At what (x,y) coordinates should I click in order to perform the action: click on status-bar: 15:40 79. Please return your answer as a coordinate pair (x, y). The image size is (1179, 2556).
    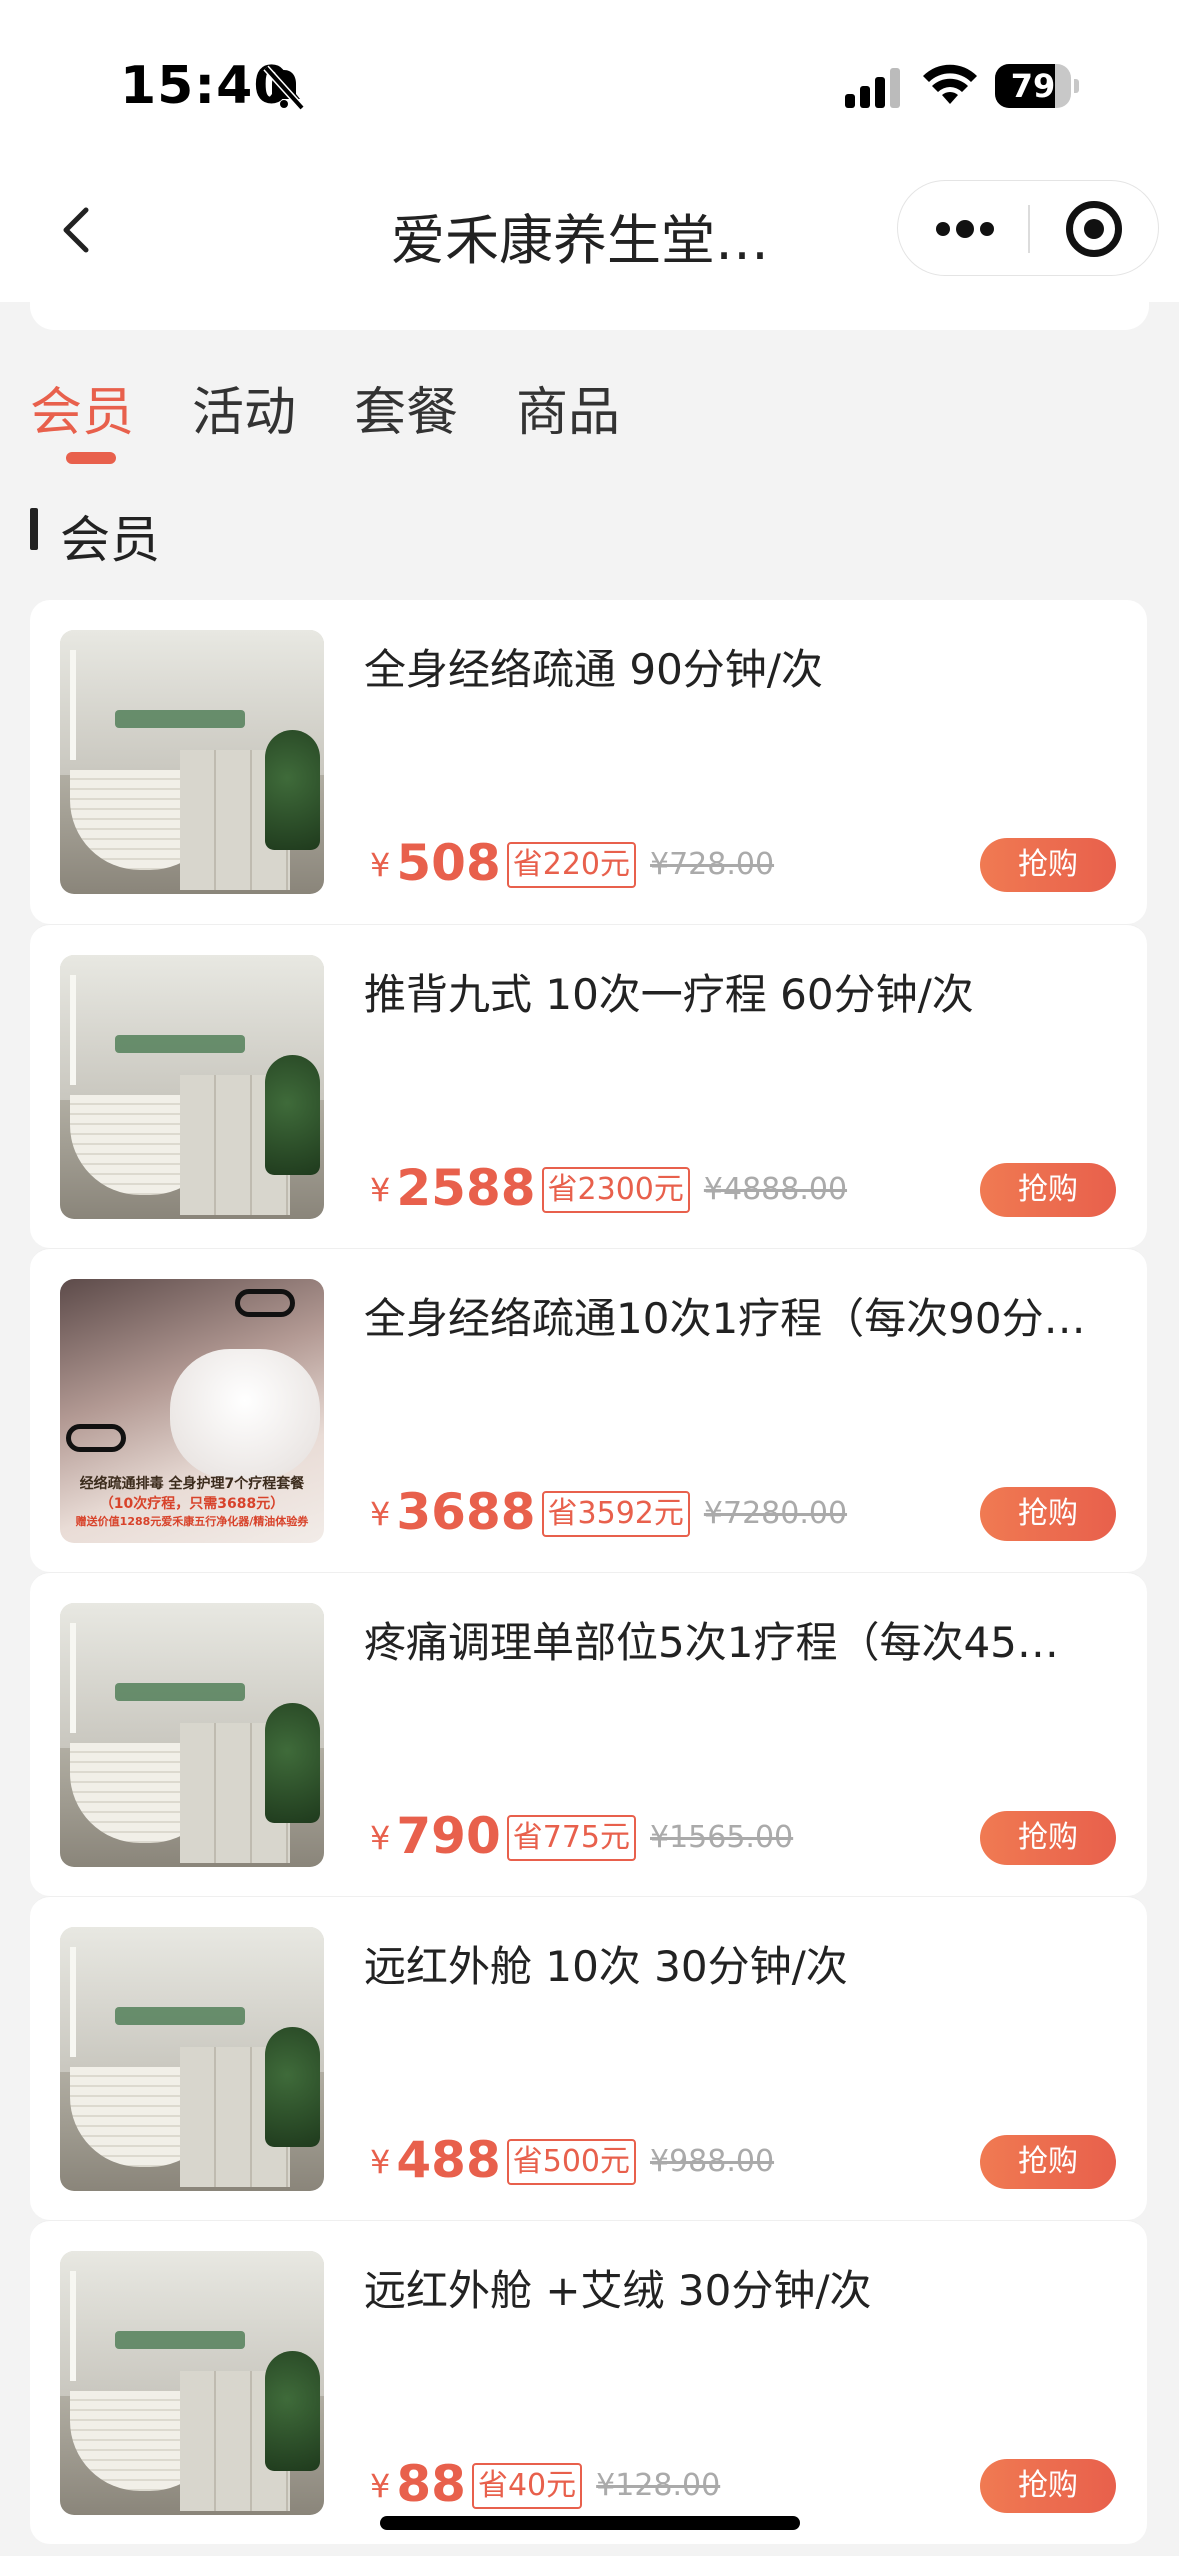
    Looking at the image, I should click on (589, 80).